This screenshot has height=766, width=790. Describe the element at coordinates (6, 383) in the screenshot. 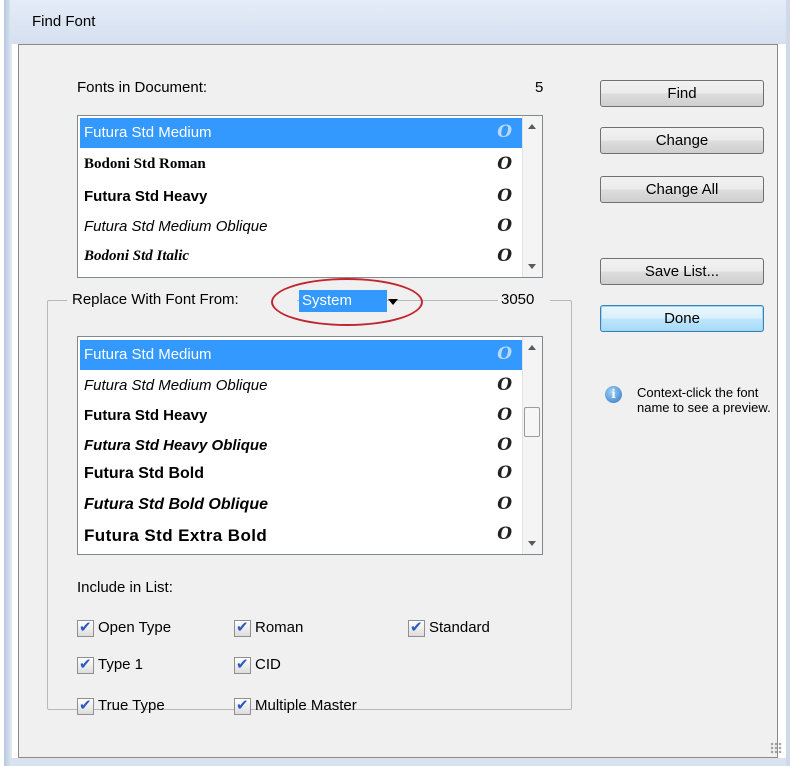

I see `window-frame-left` at that location.